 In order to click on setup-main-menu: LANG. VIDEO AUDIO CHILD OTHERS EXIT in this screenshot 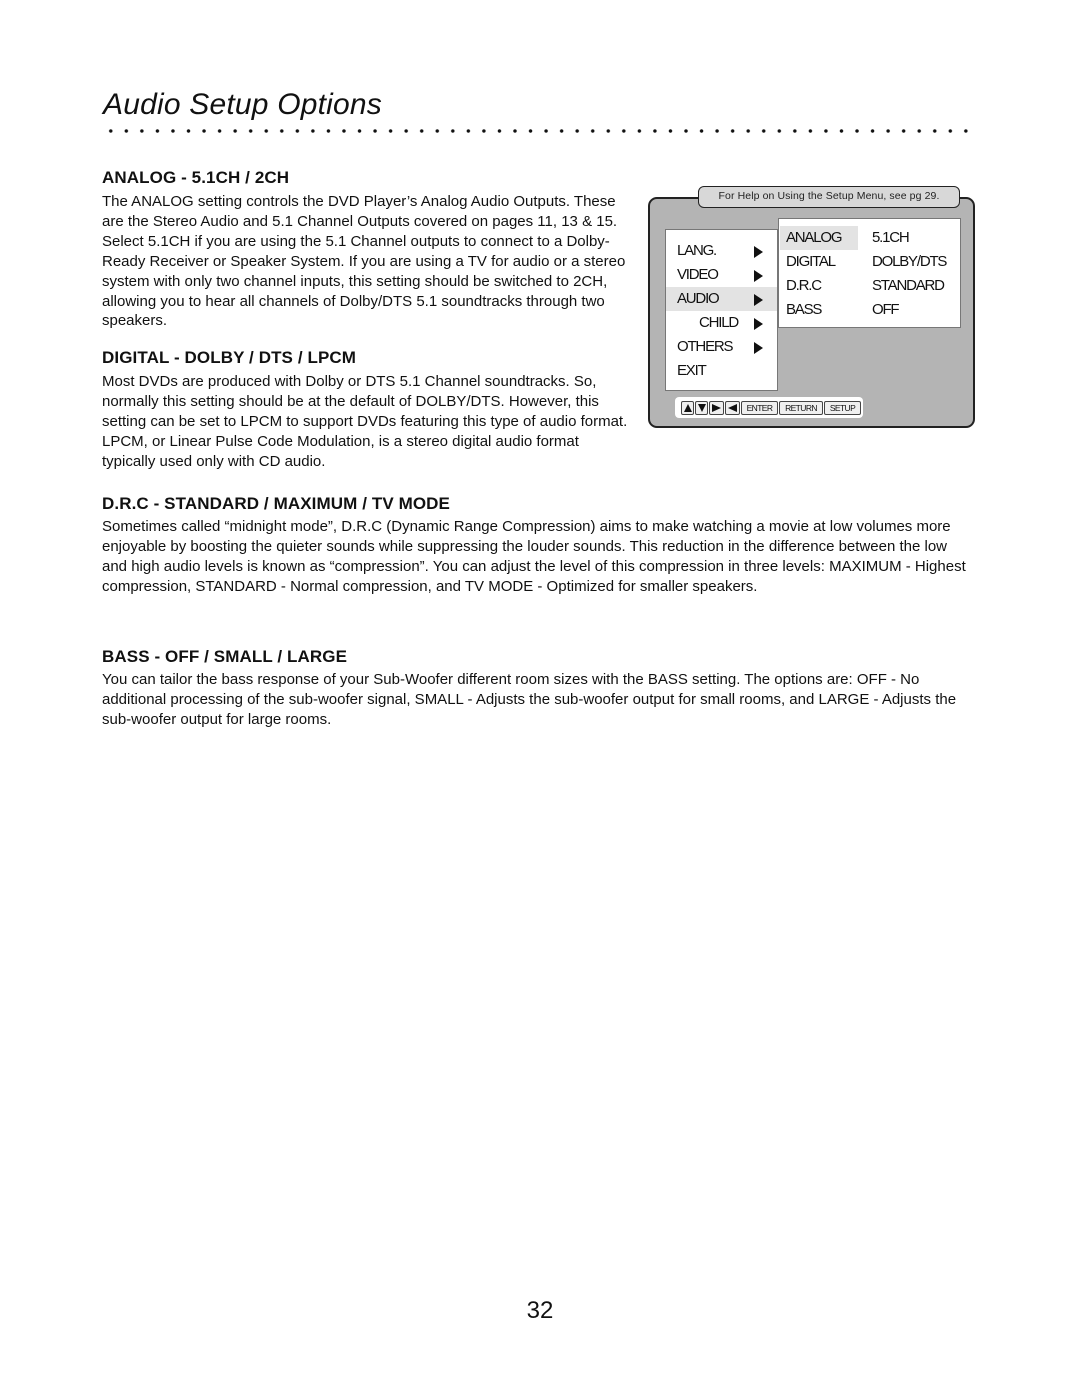, I will do `click(721, 310)`.